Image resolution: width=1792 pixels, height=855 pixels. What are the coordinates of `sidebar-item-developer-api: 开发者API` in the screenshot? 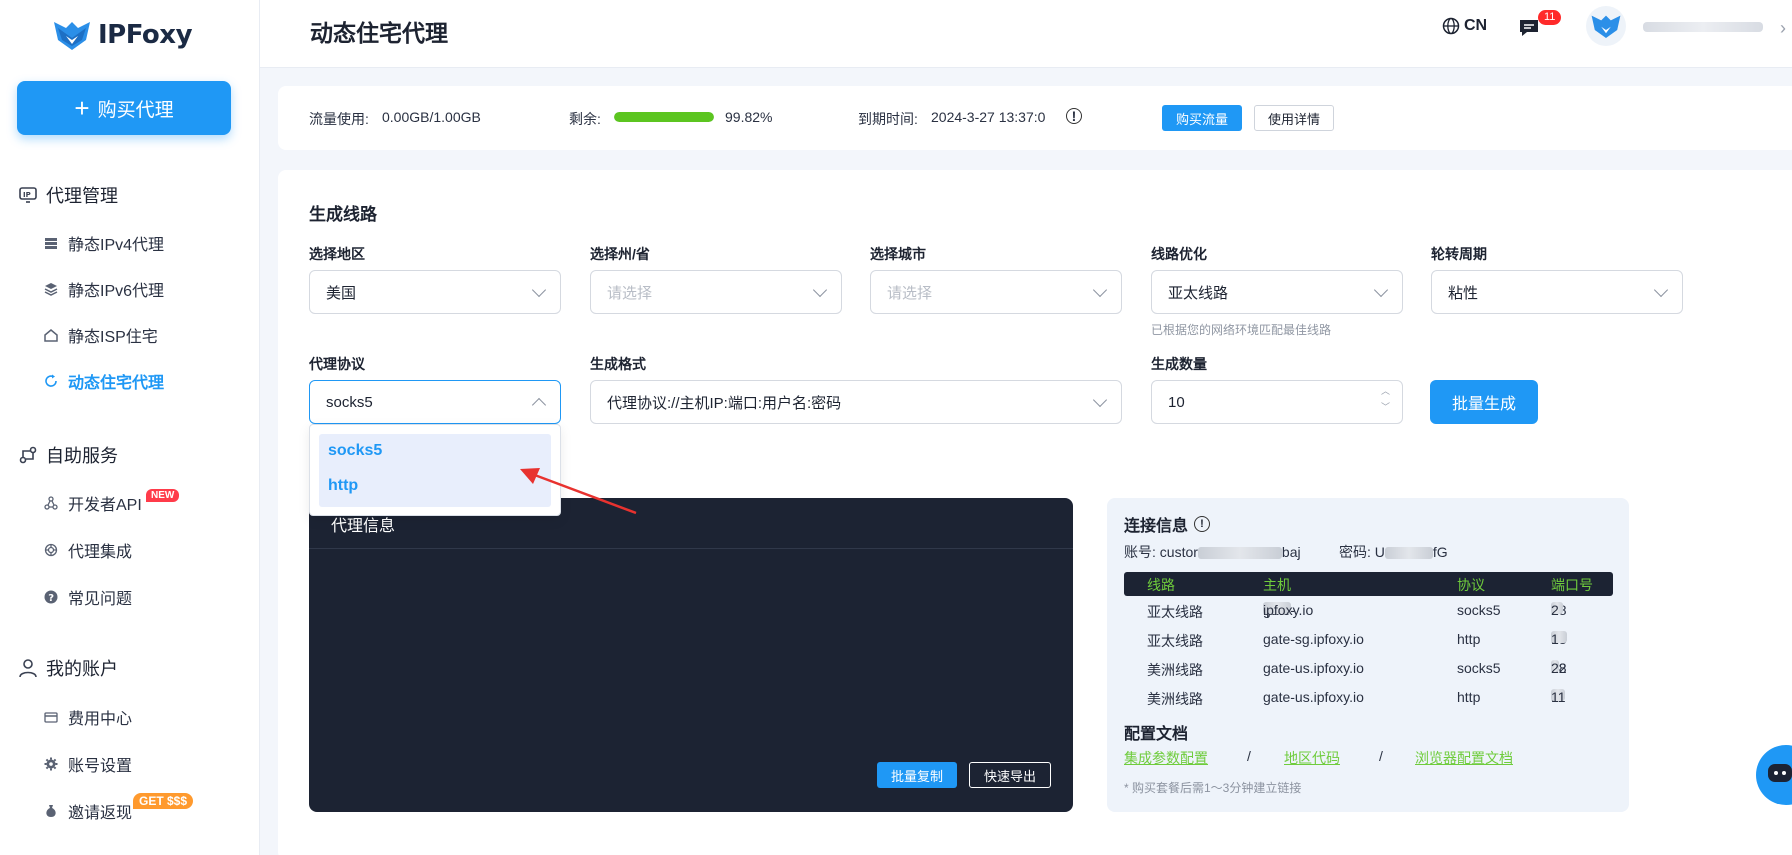 It's located at (93, 503).